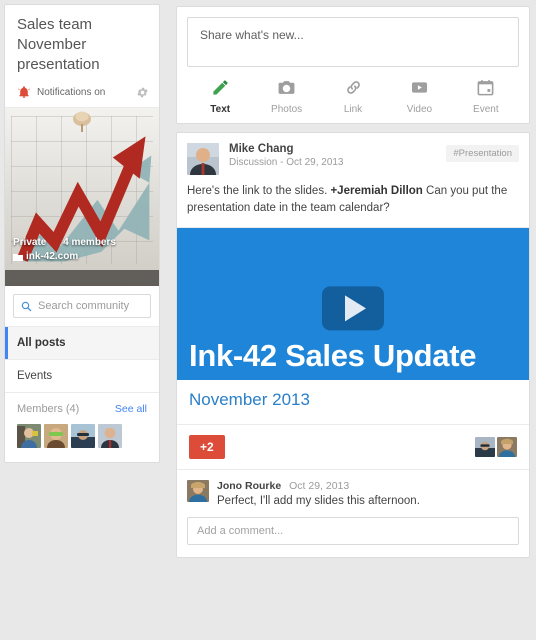 The width and height of the screenshot is (536, 640). What do you see at coordinates (353, 109) in the screenshot?
I see `tab-link-label: Link` at bounding box center [353, 109].